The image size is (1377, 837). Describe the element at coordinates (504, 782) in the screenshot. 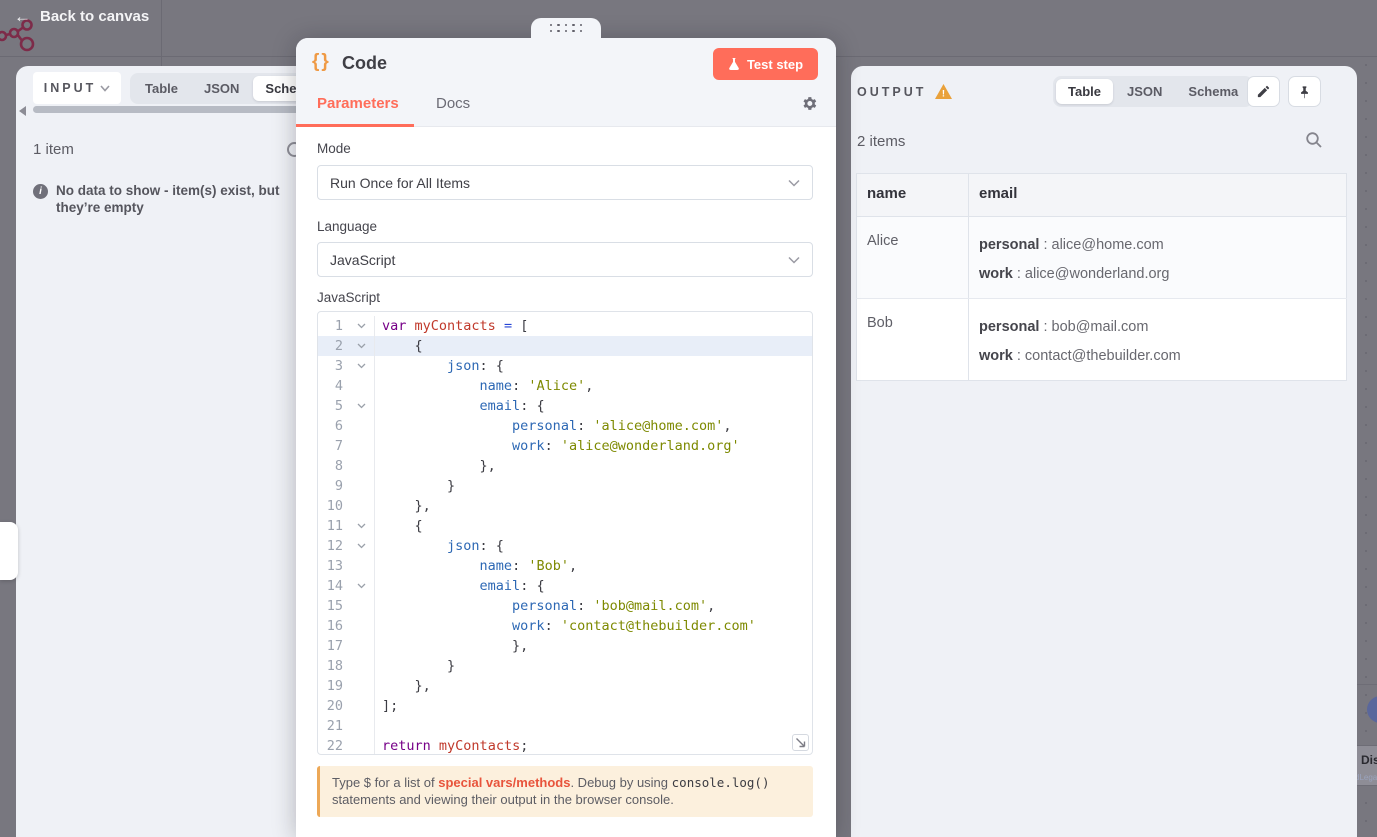

I see `special-vars-link: special vars/methods` at that location.